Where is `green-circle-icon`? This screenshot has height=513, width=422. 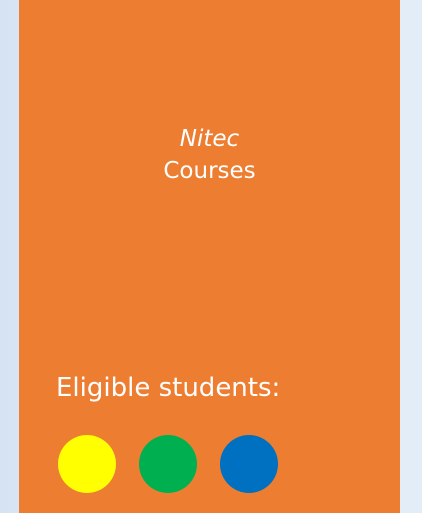 green-circle-icon is located at coordinates (168, 464).